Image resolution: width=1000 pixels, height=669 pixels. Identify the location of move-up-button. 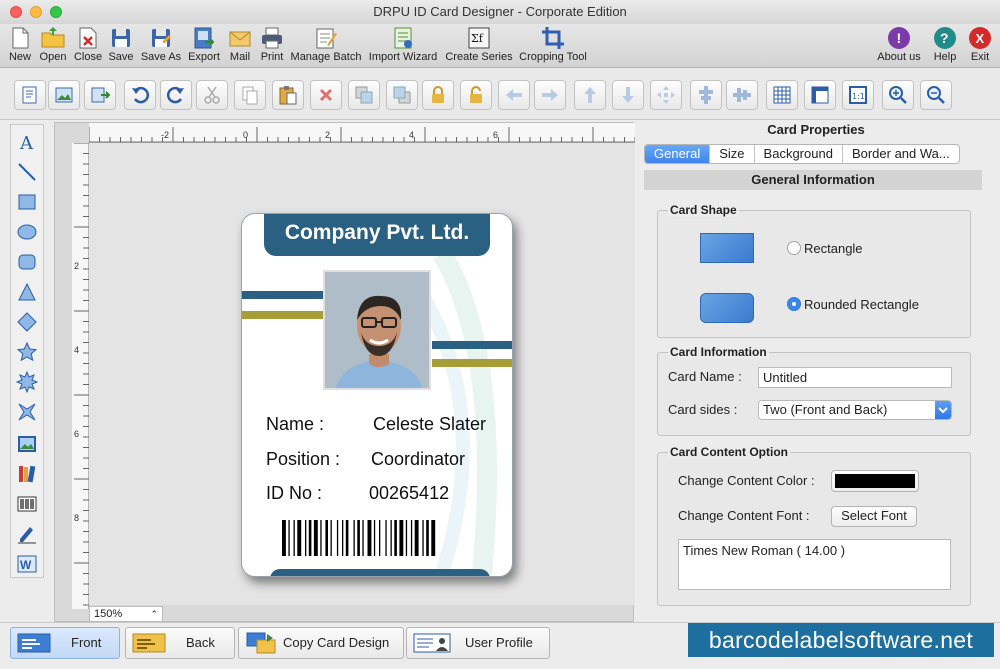
(590, 95).